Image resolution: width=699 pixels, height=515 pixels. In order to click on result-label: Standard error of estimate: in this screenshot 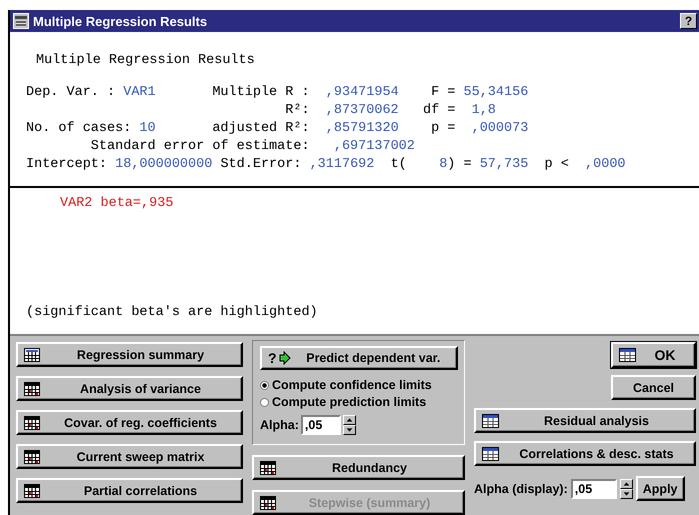, I will do `click(200, 146)`.